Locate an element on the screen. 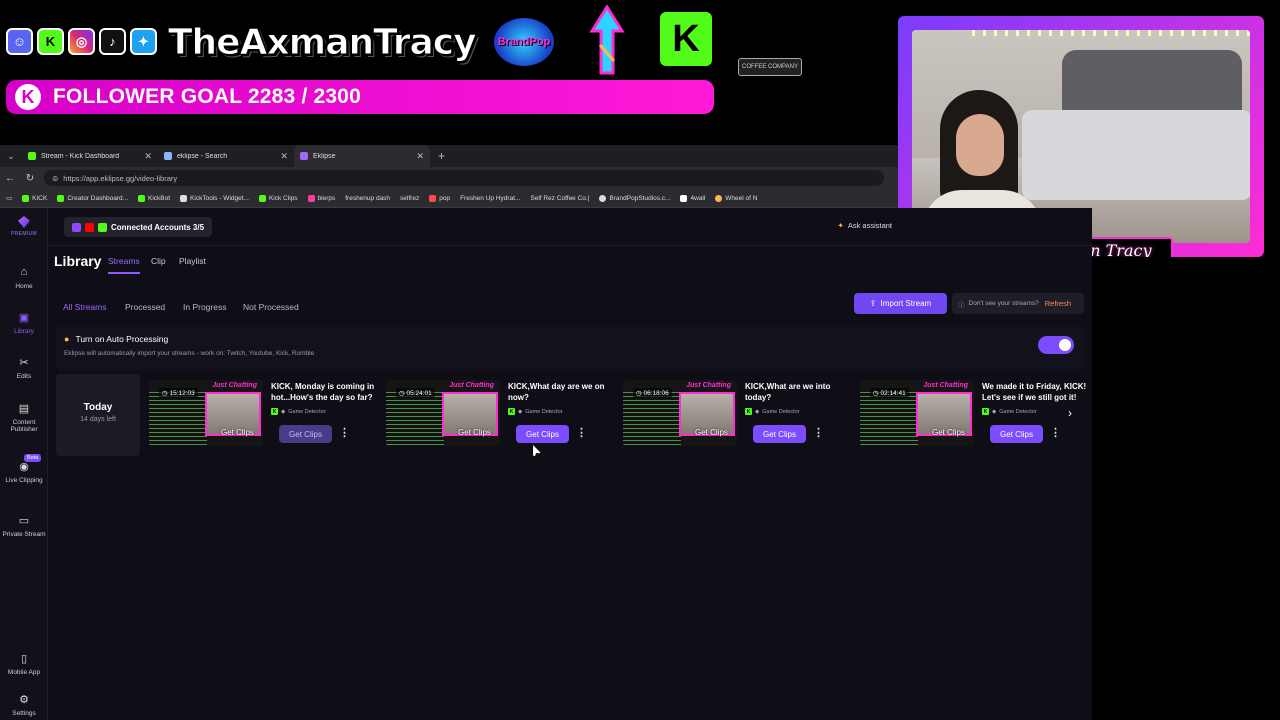 Image resolution: width=1280 pixels, height=720 pixels. stream-thumbnail: Just Chatting ◷ 02:14:41 Get Clips is located at coordinates (917, 413).